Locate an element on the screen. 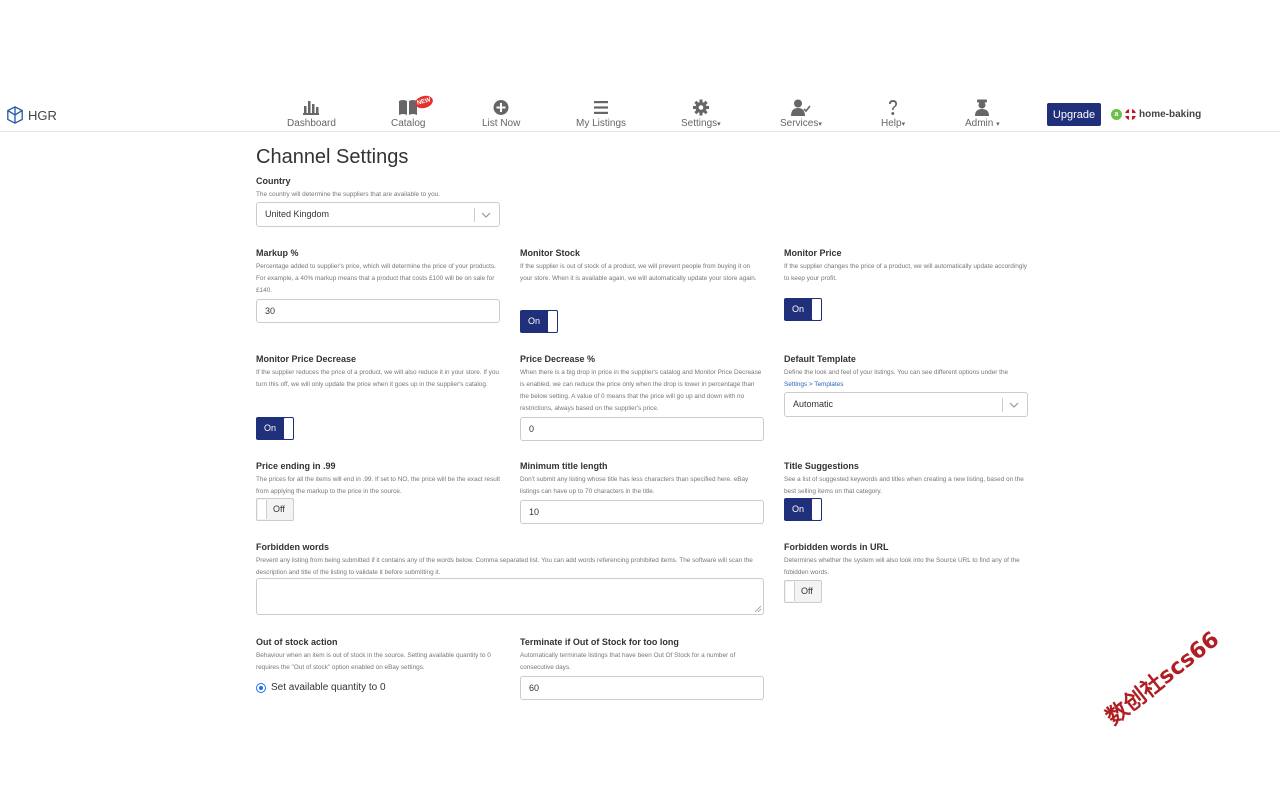 This screenshot has width=1280, height=800. terminate-oos-input: 60 is located at coordinates (642, 688).